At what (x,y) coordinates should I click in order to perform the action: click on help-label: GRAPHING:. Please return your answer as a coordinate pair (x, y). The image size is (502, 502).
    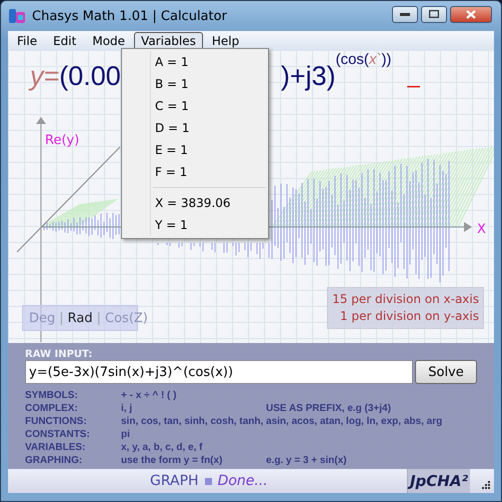
    Looking at the image, I should click on (54, 460).